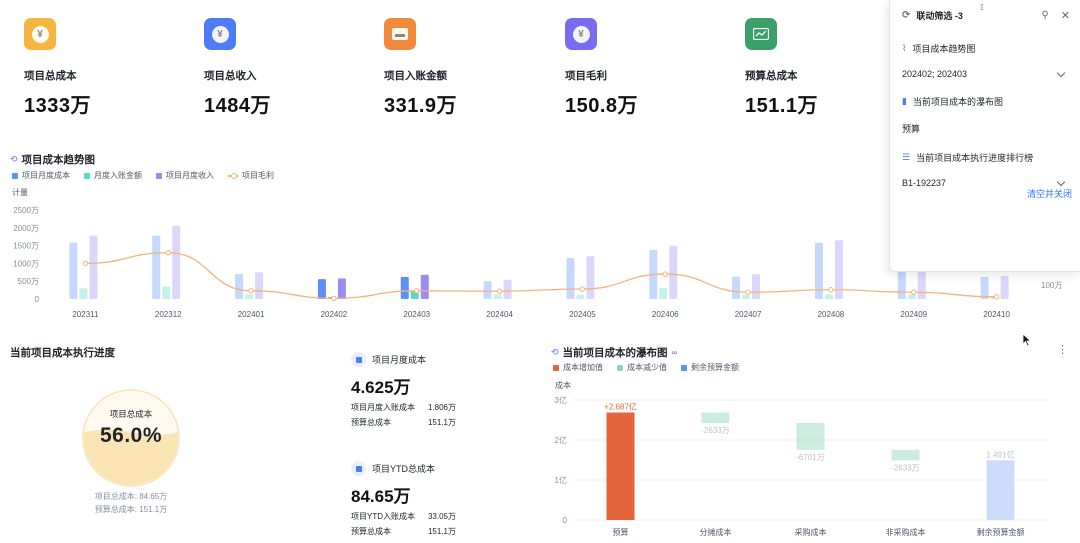 This screenshot has height=543, width=1080. What do you see at coordinates (403, 390) in the screenshot?
I see `monthly-cost-card: 项目月度成本 4.625万 项目月度入账成本 1.806万 预算总成本 151.1万` at bounding box center [403, 390].